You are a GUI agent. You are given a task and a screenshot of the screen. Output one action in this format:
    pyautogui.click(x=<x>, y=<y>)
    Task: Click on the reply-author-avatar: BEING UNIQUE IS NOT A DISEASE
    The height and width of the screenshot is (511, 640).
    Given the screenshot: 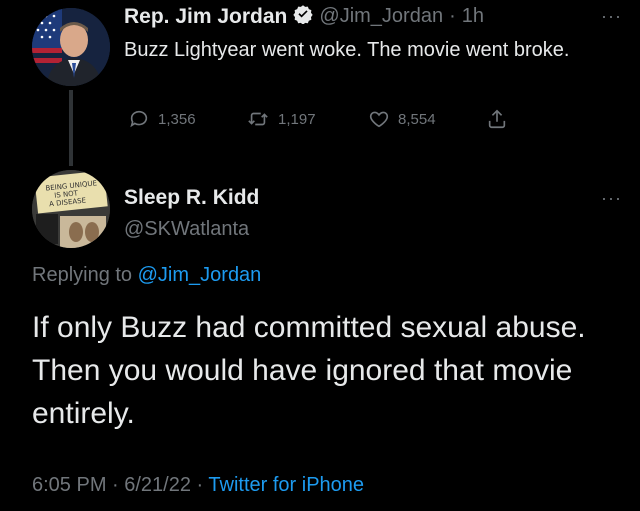 What is the action you would take?
    pyautogui.click(x=71, y=209)
    